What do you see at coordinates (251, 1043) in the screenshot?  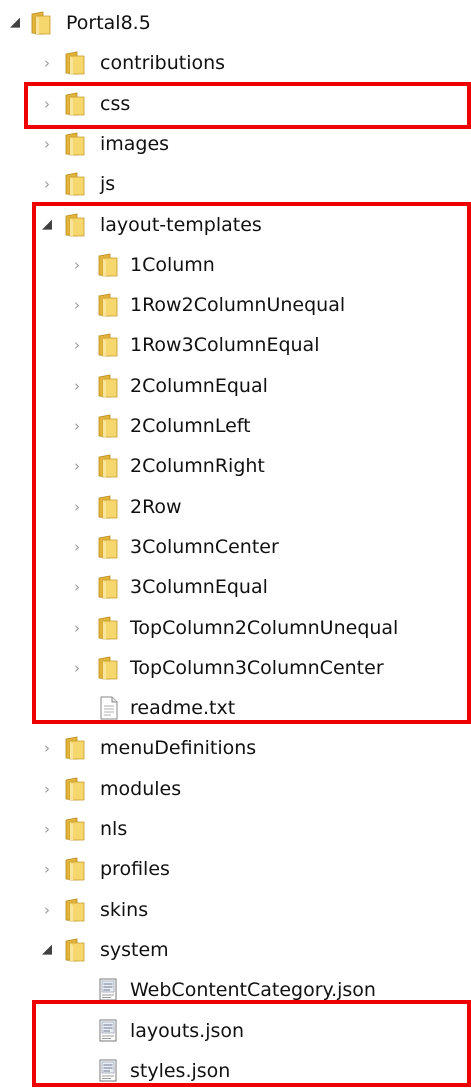 I see `highlight-system-files` at bounding box center [251, 1043].